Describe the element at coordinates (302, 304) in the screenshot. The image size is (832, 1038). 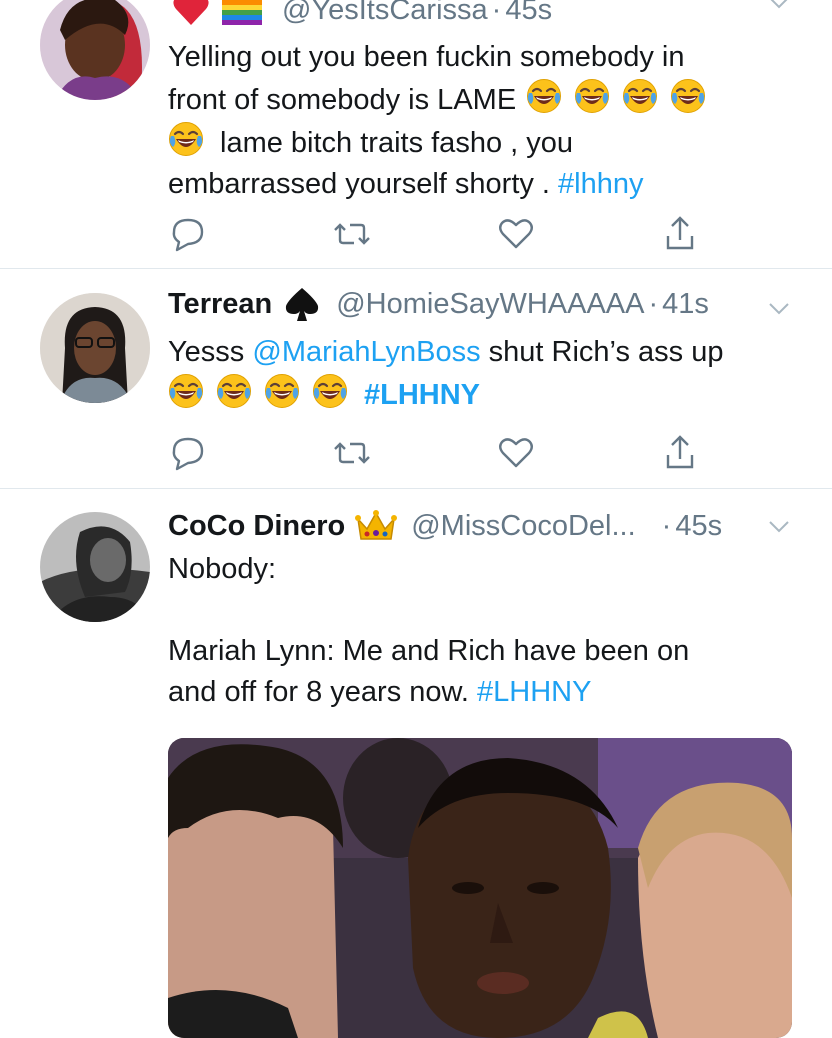
I see `spade-emoji-icon` at that location.